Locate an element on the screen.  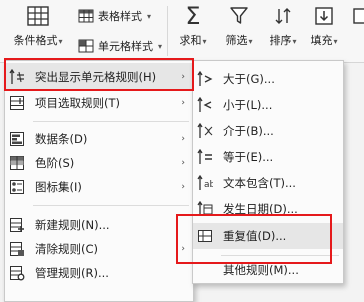
clear-rules-icon is located at coordinates (17, 249).